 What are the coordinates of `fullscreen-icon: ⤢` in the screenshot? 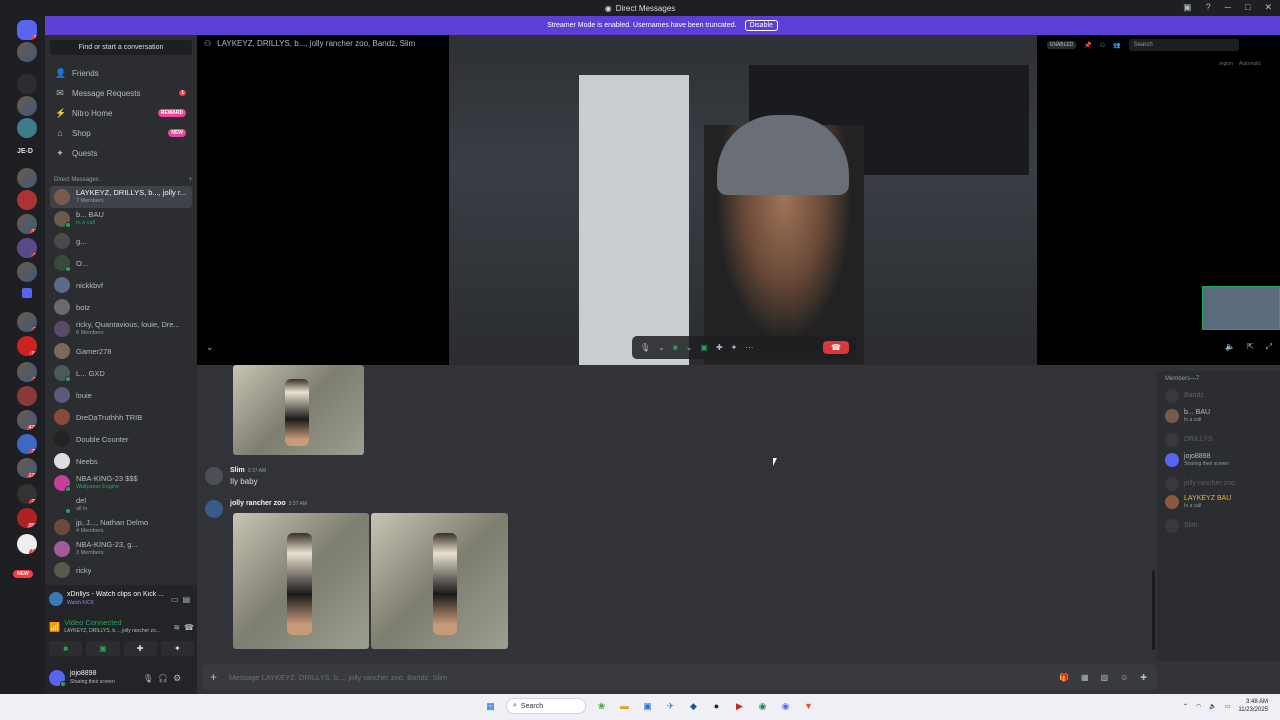 It's located at (1269, 347).